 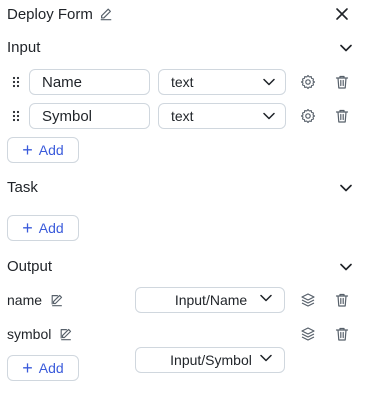 I want to click on output-add-button: + Add, so click(x=43, y=368).